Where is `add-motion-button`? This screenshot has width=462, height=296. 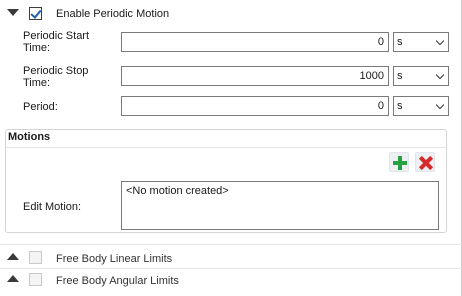 add-motion-button is located at coordinates (399, 162).